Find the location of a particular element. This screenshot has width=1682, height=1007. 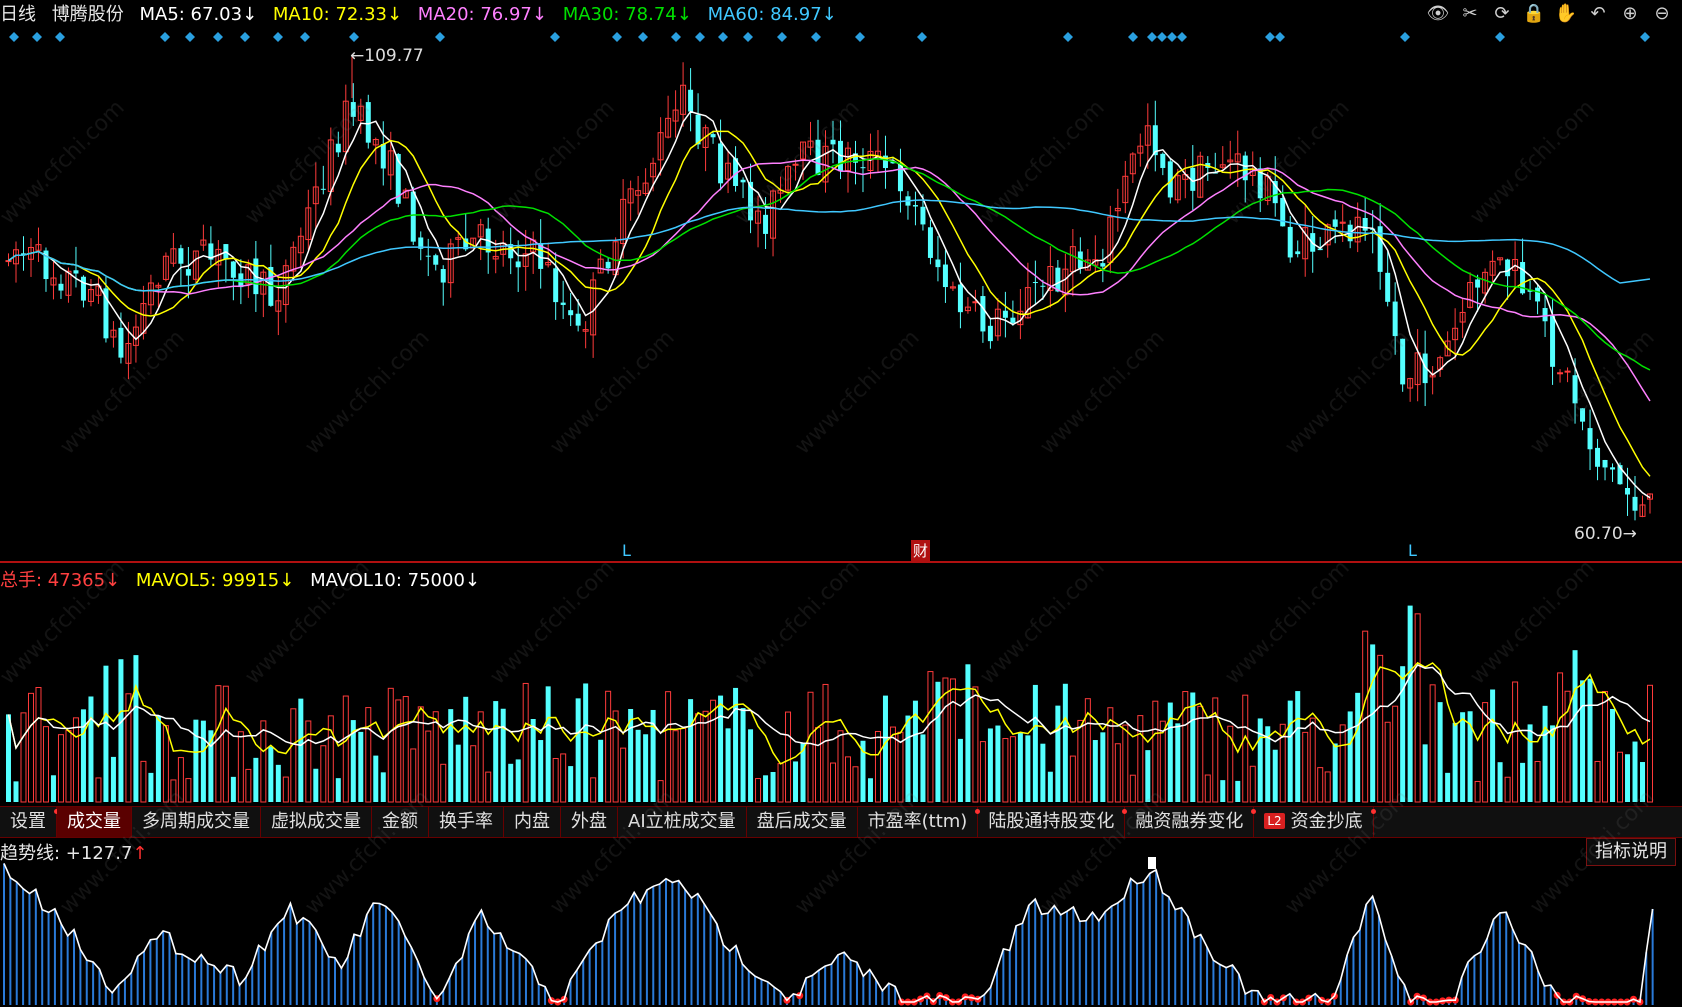

tab-label: 盘后成交量 is located at coordinates (801, 821).